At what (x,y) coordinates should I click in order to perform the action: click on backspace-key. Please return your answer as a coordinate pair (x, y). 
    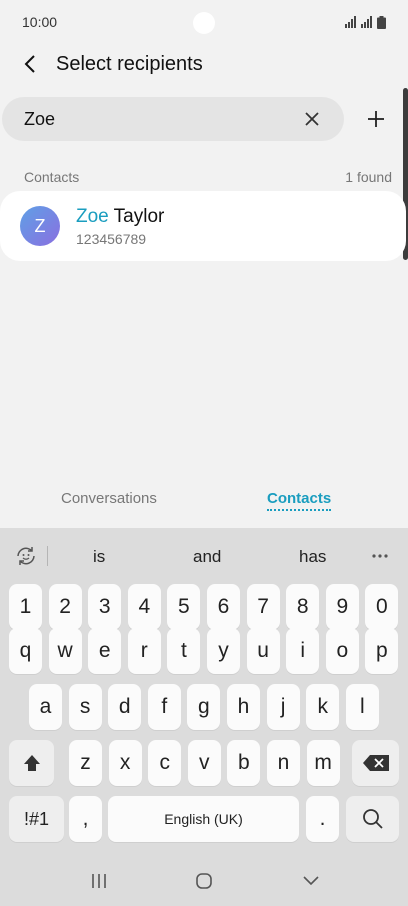
    Looking at the image, I should click on (375, 763).